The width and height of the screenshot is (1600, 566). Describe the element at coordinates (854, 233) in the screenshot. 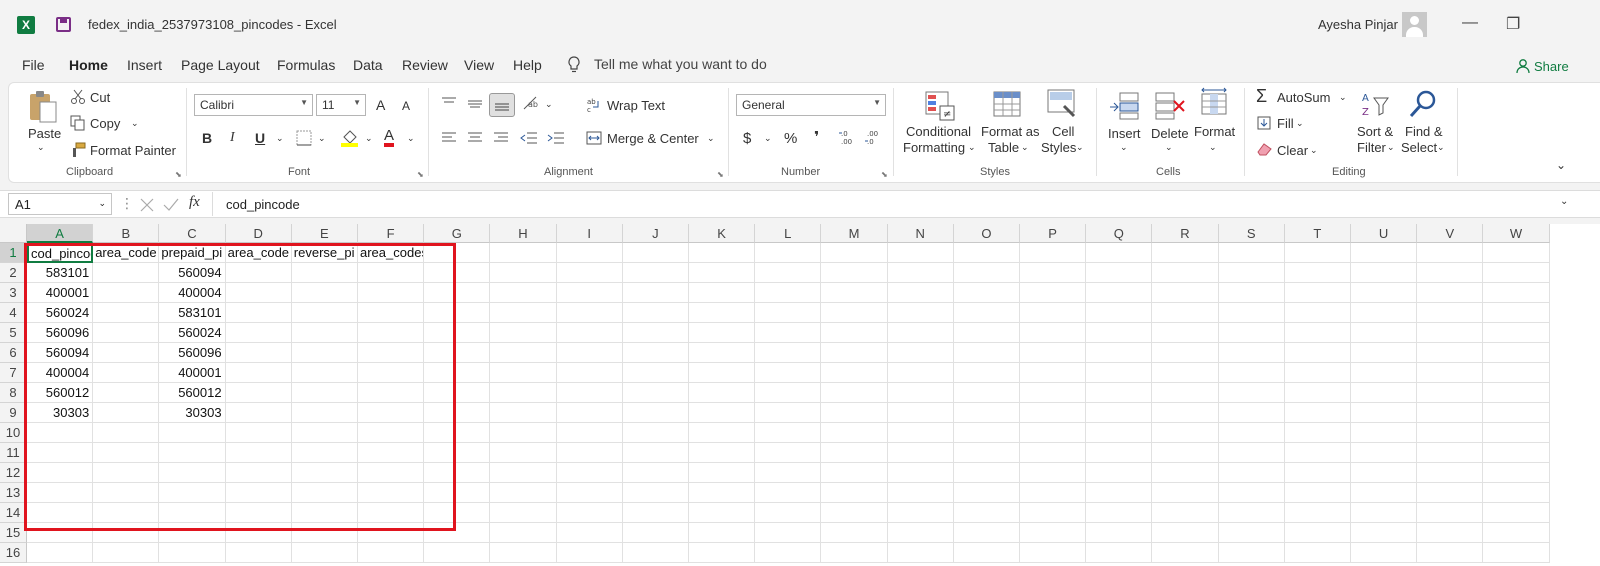

I see `column-header-m: M` at that location.